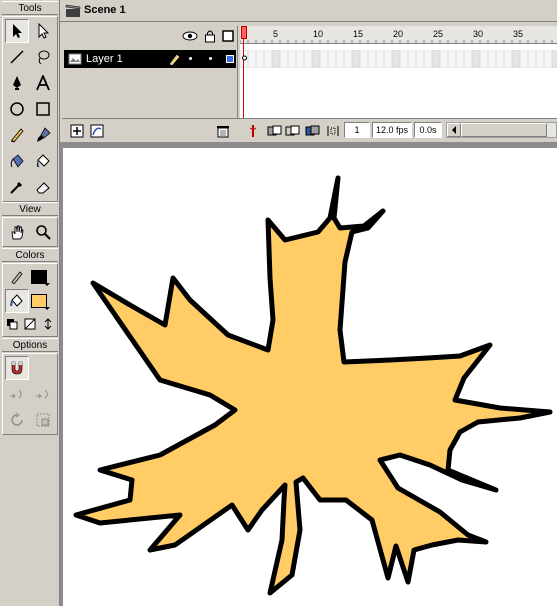  I want to click on eye-icon, so click(190, 36).